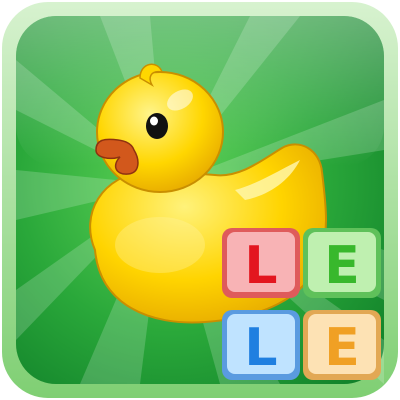  Describe the element at coordinates (260, 266) in the screenshot. I see `tile-1-letter: L` at that location.